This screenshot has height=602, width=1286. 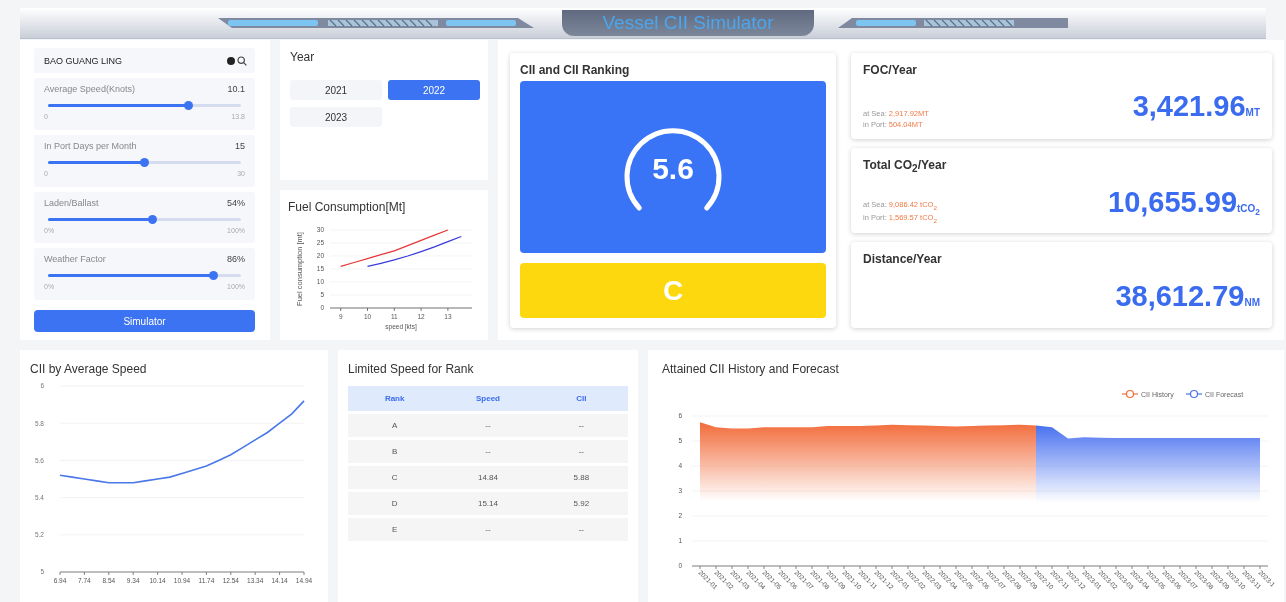 I want to click on clear-icon, so click(x=231, y=60).